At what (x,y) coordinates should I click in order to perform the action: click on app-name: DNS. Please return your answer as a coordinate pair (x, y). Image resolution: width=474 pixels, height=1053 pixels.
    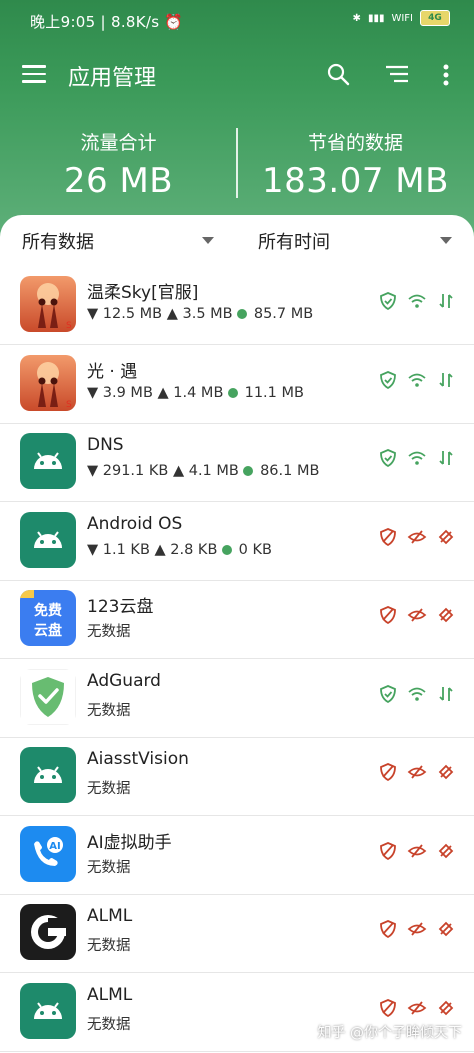
    Looking at the image, I should click on (105, 445).